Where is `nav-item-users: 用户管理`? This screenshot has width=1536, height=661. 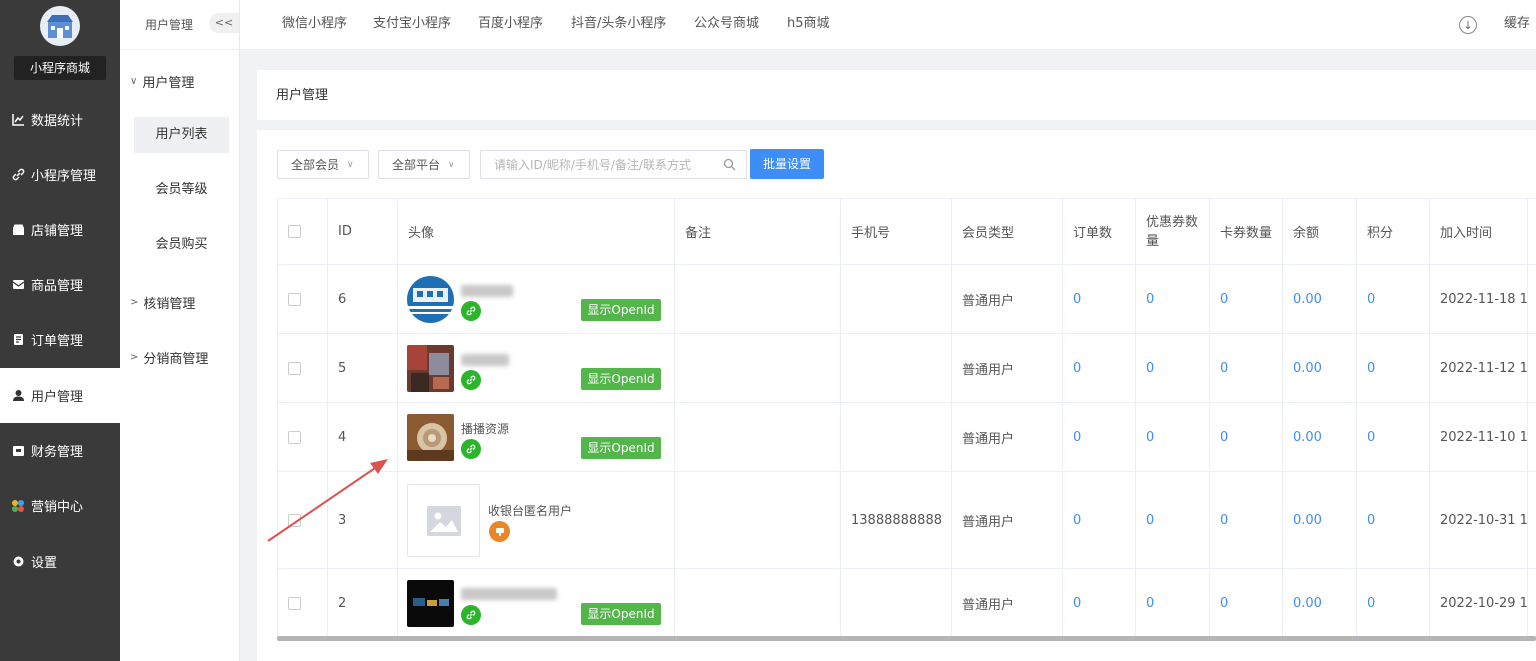
nav-item-users: 用户管理 is located at coordinates (60, 395).